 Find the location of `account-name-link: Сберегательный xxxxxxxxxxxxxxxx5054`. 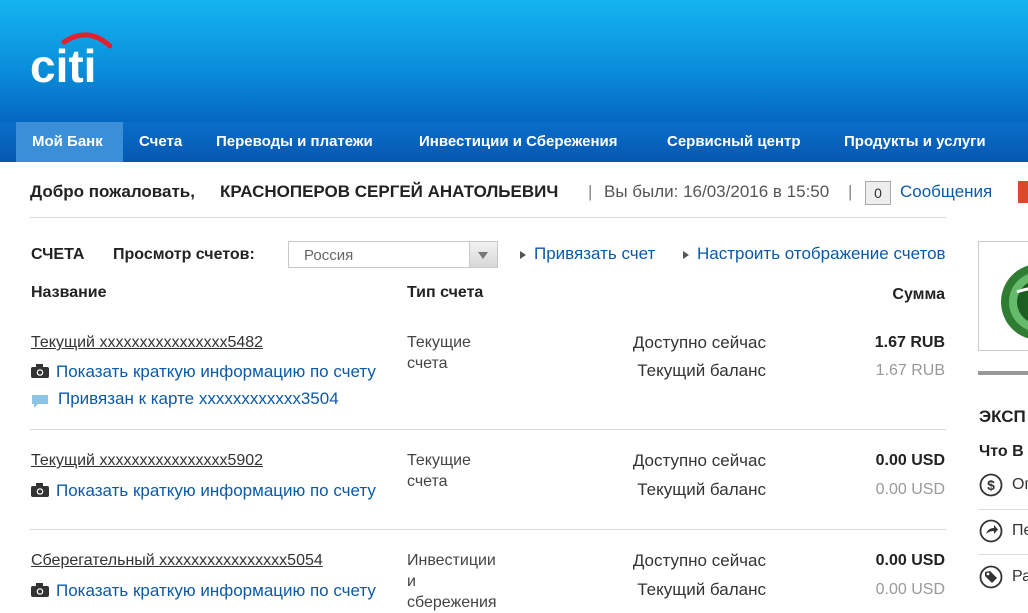

account-name-link: Сберегательный xxxxxxxxxxxxxxxx5054 is located at coordinates (177, 561).